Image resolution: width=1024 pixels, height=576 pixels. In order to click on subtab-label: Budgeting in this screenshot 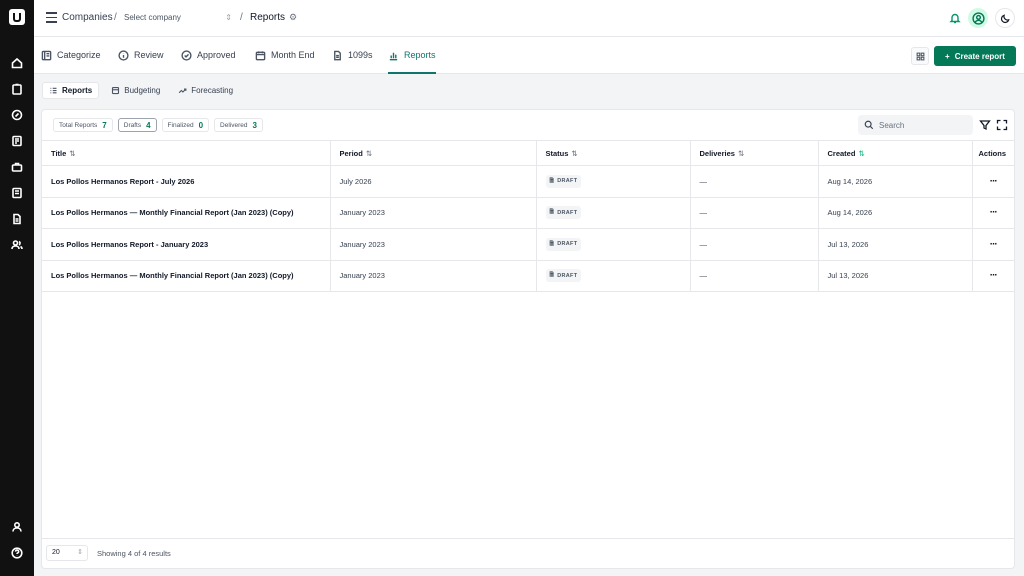, I will do `click(142, 90)`.